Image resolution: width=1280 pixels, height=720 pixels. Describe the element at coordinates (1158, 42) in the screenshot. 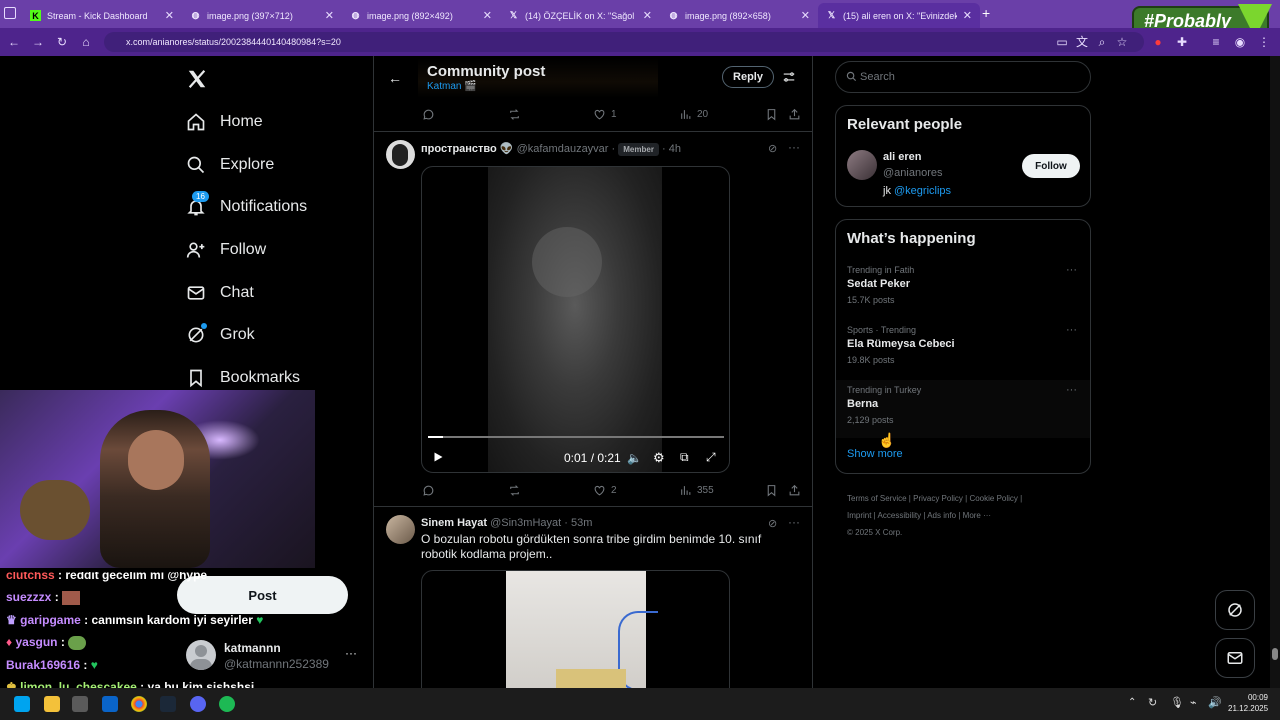

I see `extension-icon: ●` at that location.